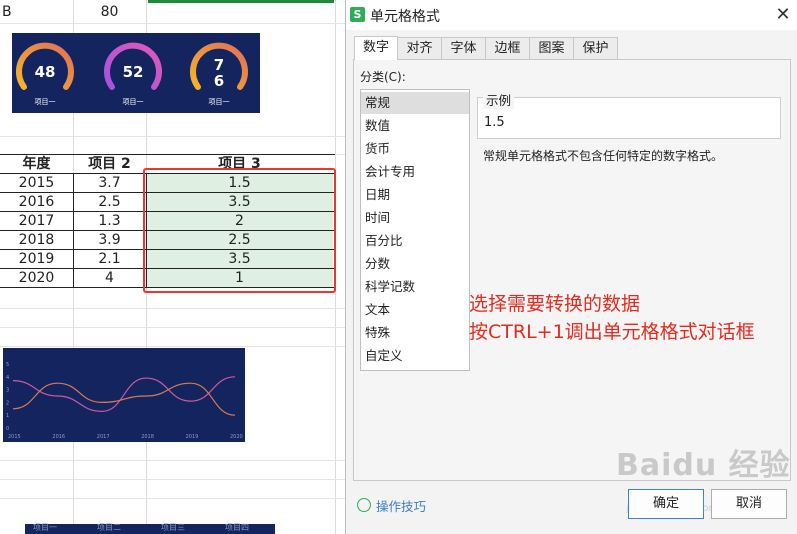 This screenshot has width=797, height=534. I want to click on sample-box, so click(629, 118).